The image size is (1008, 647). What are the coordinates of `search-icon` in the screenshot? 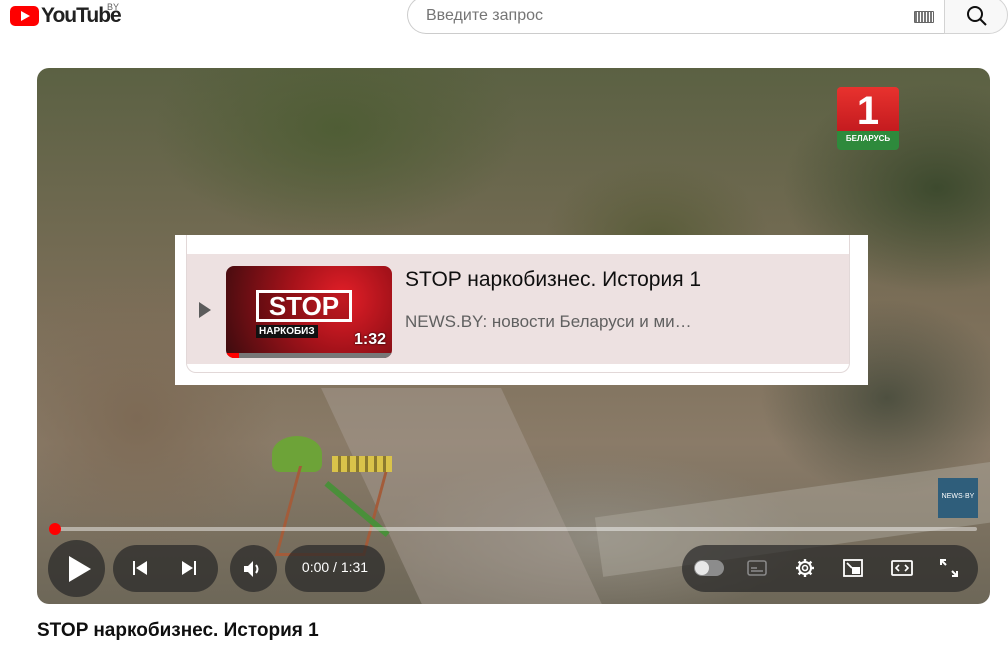 It's located at (977, 16).